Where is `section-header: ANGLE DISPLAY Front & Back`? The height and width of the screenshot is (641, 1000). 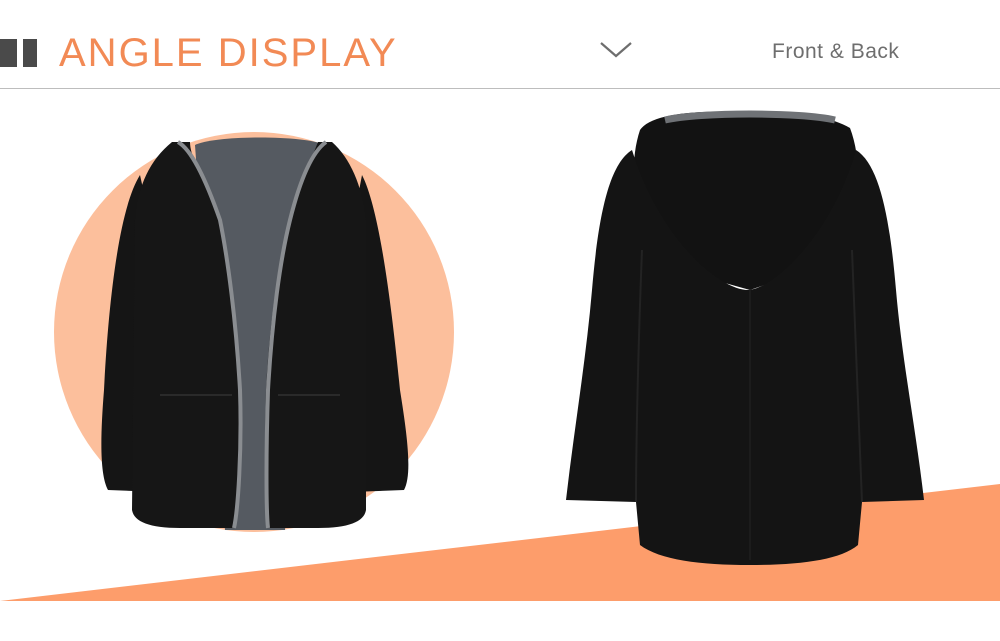
section-header: ANGLE DISPLAY Front & Back is located at coordinates (500, 44).